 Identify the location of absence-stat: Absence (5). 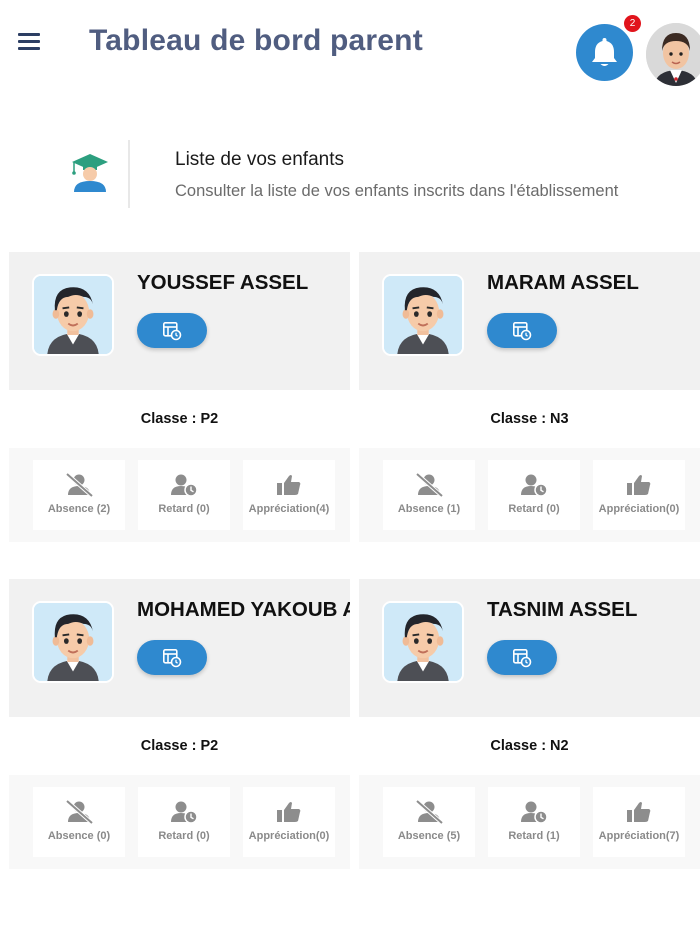
(429, 822).